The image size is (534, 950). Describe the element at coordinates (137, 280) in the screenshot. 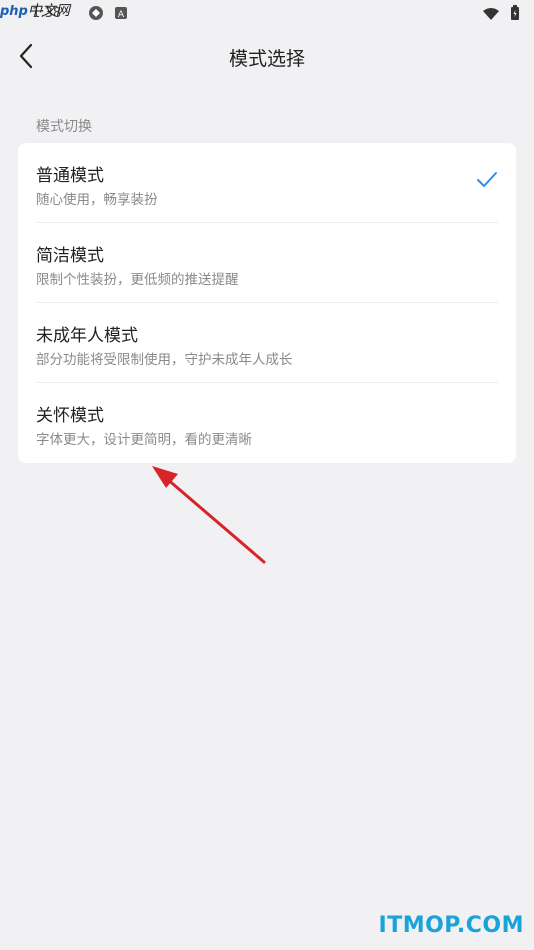

I see `option-desc: 限制个性装扮，更低频的推送提醒` at that location.